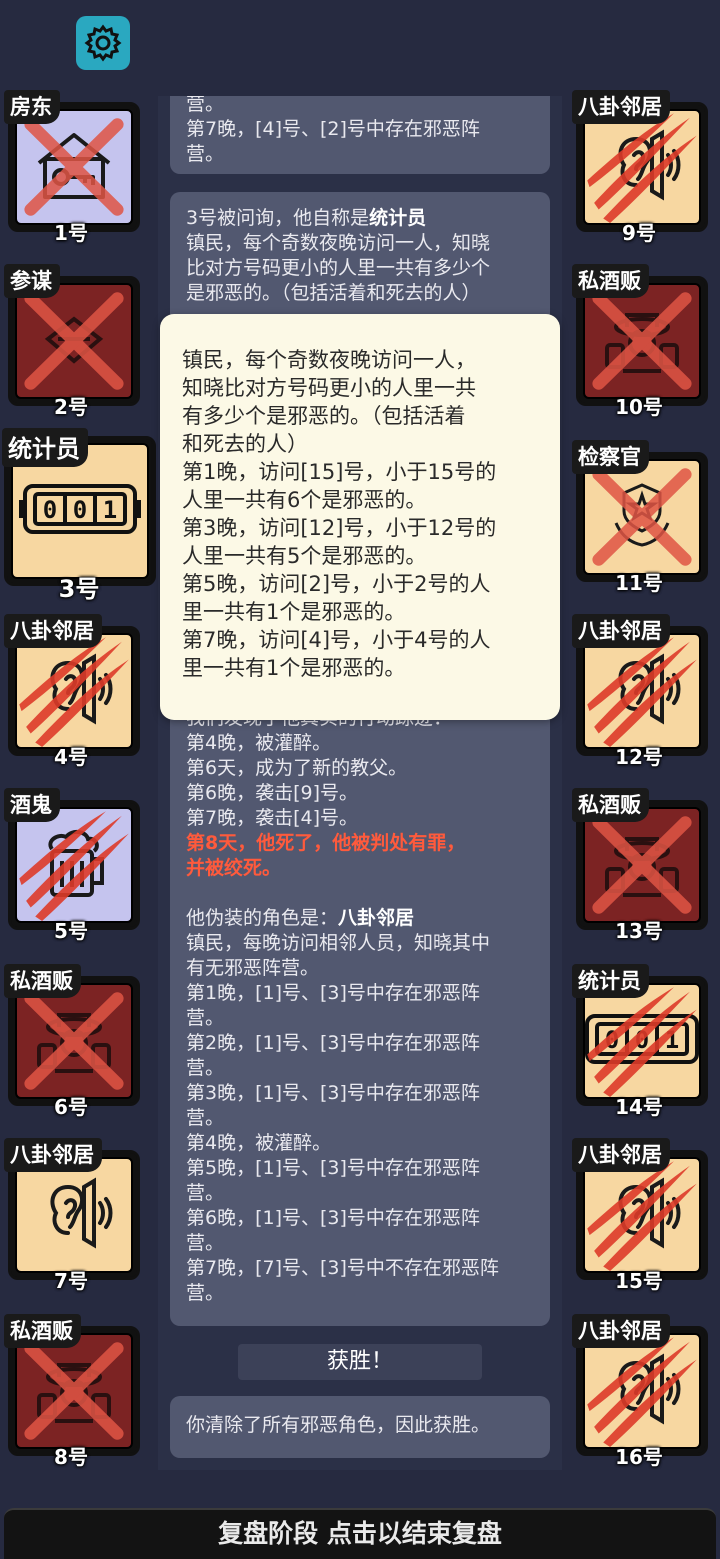 The image size is (720, 1559). I want to click on end-review-button: 复盘阶段 点击以结束复盘, so click(360, 1533).